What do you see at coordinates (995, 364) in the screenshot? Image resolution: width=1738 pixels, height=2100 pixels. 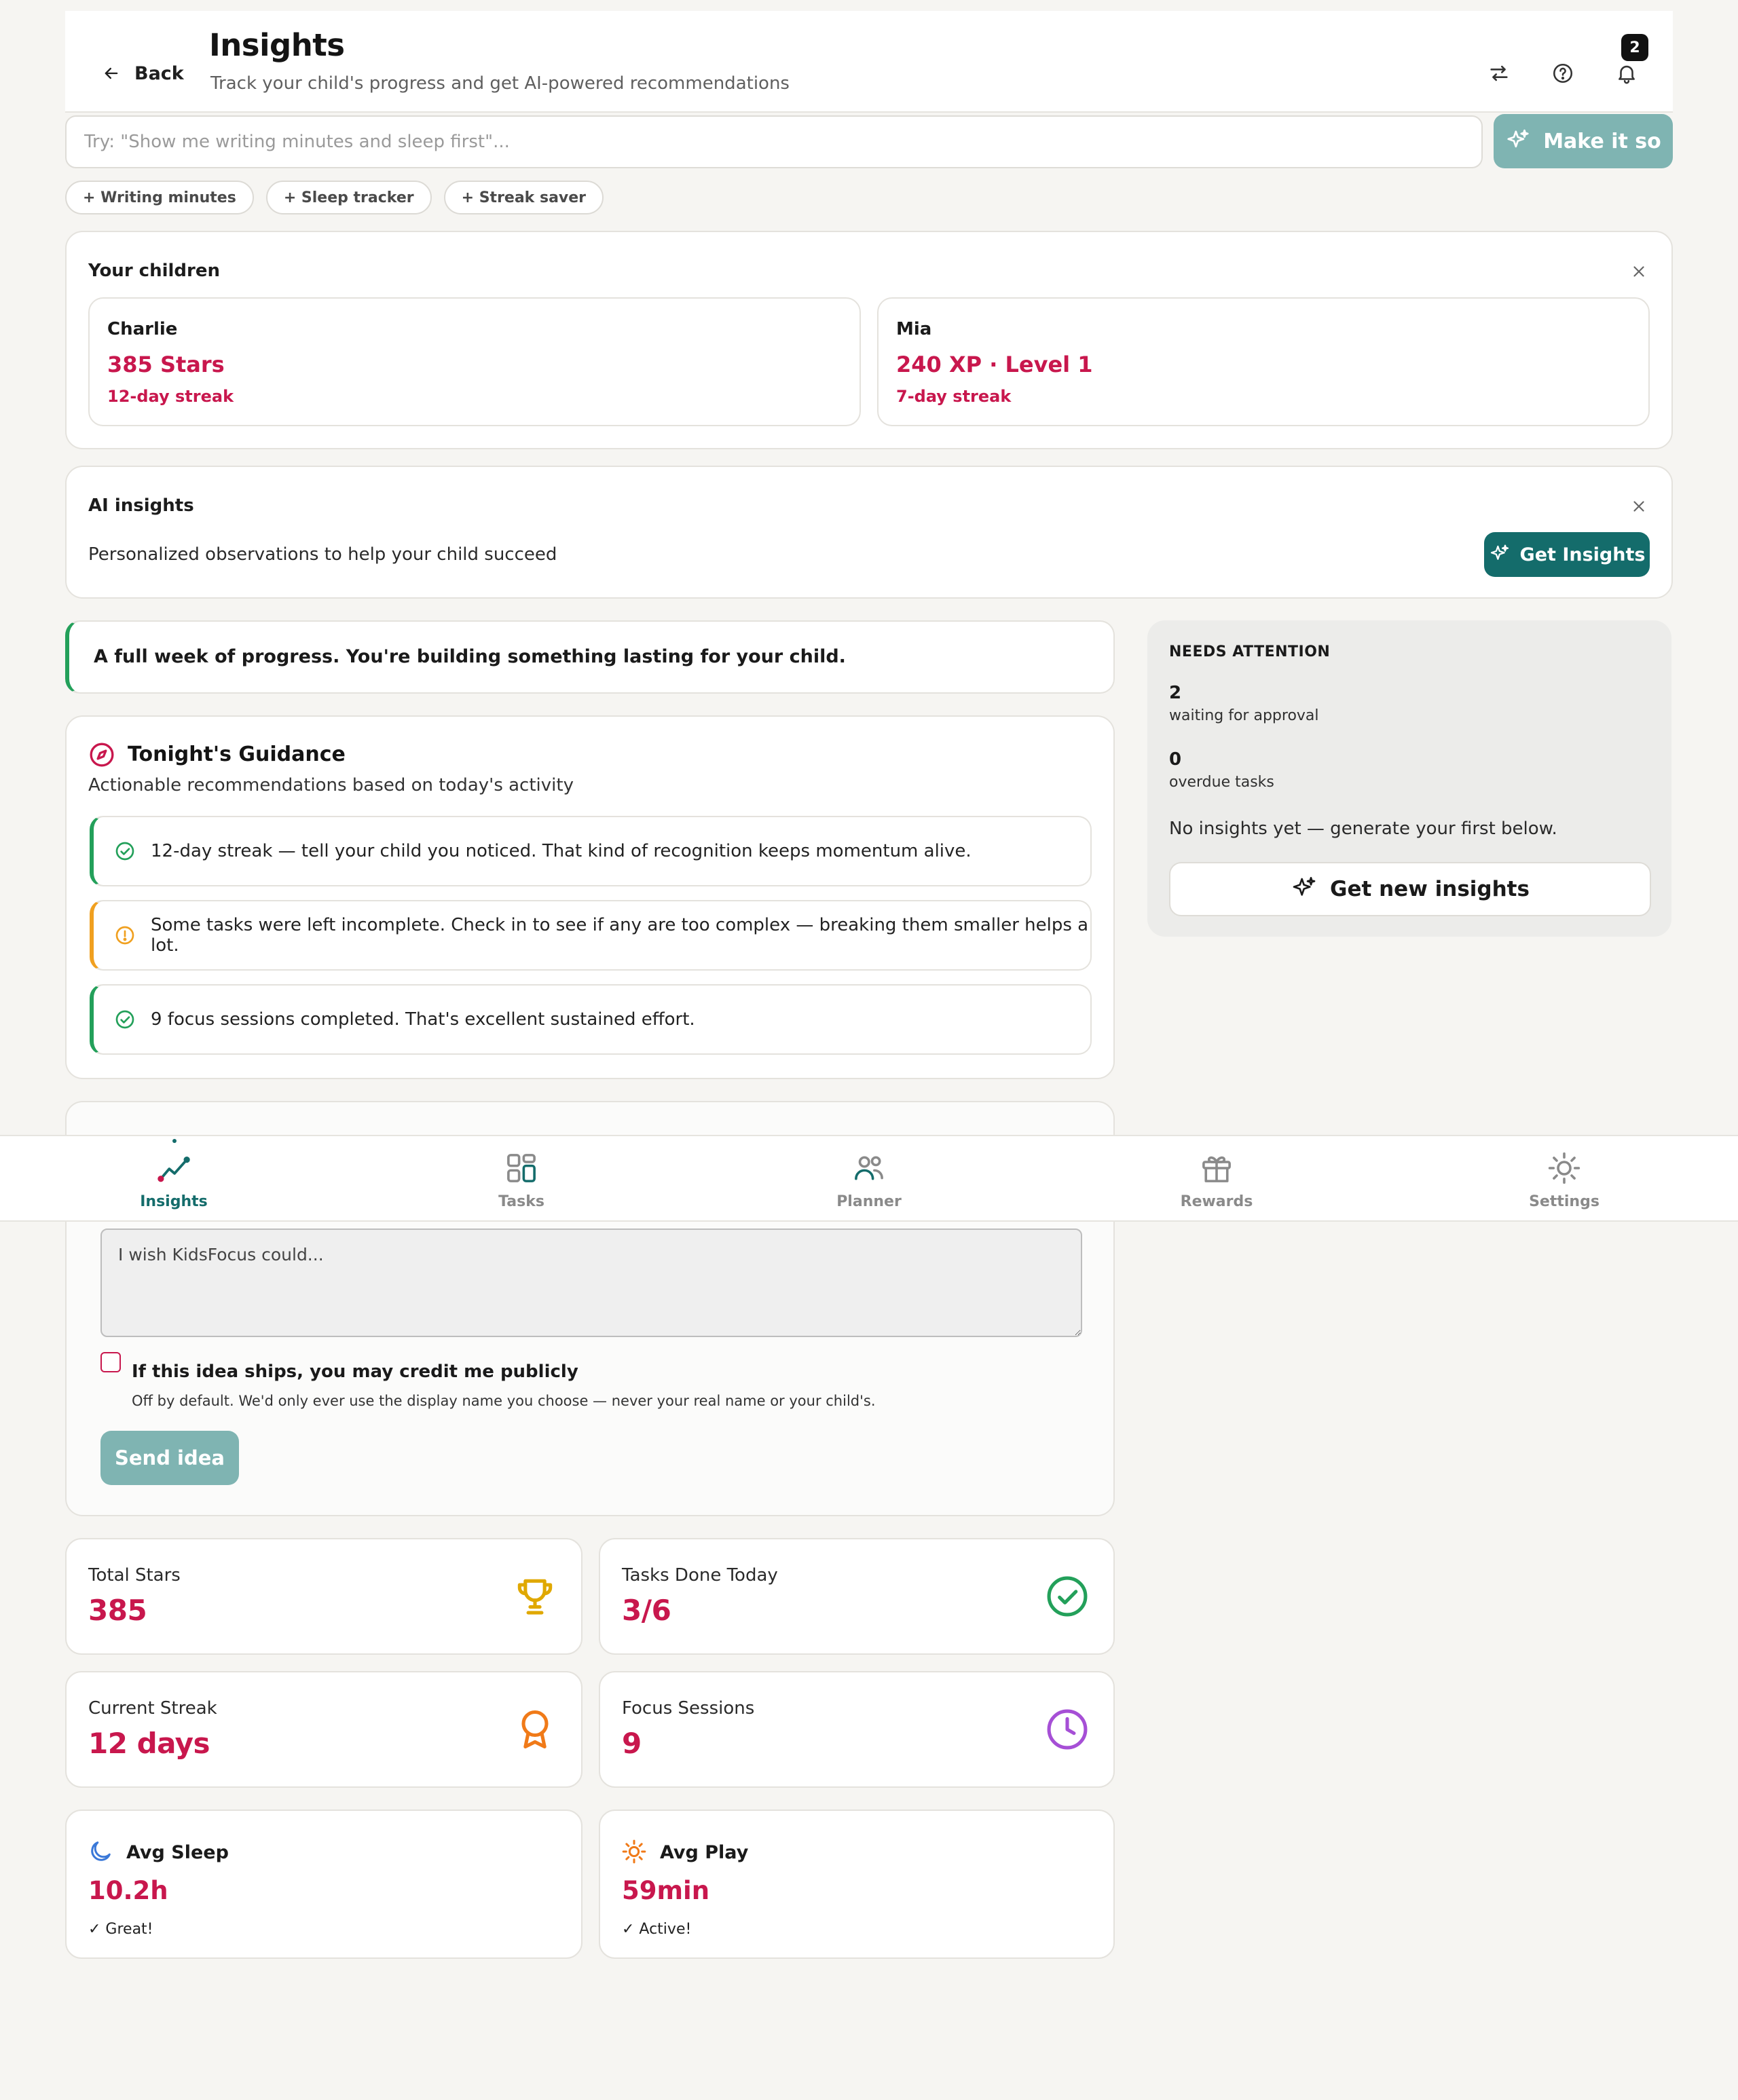 I see `child-score: 240 XP · Level 1` at bounding box center [995, 364].